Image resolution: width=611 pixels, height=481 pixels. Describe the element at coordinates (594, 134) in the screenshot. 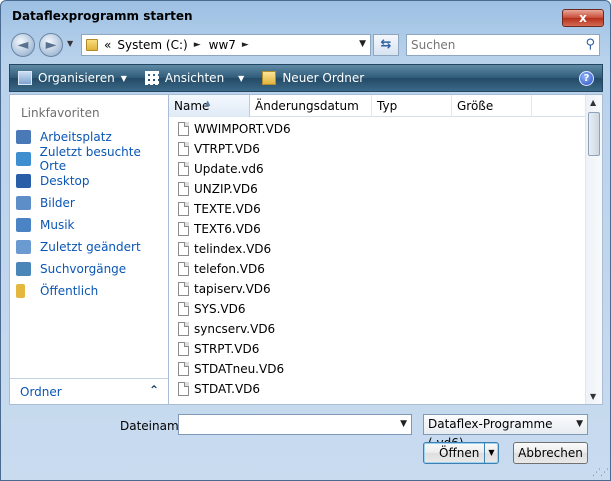

I see `scrollbar-thumb` at that location.